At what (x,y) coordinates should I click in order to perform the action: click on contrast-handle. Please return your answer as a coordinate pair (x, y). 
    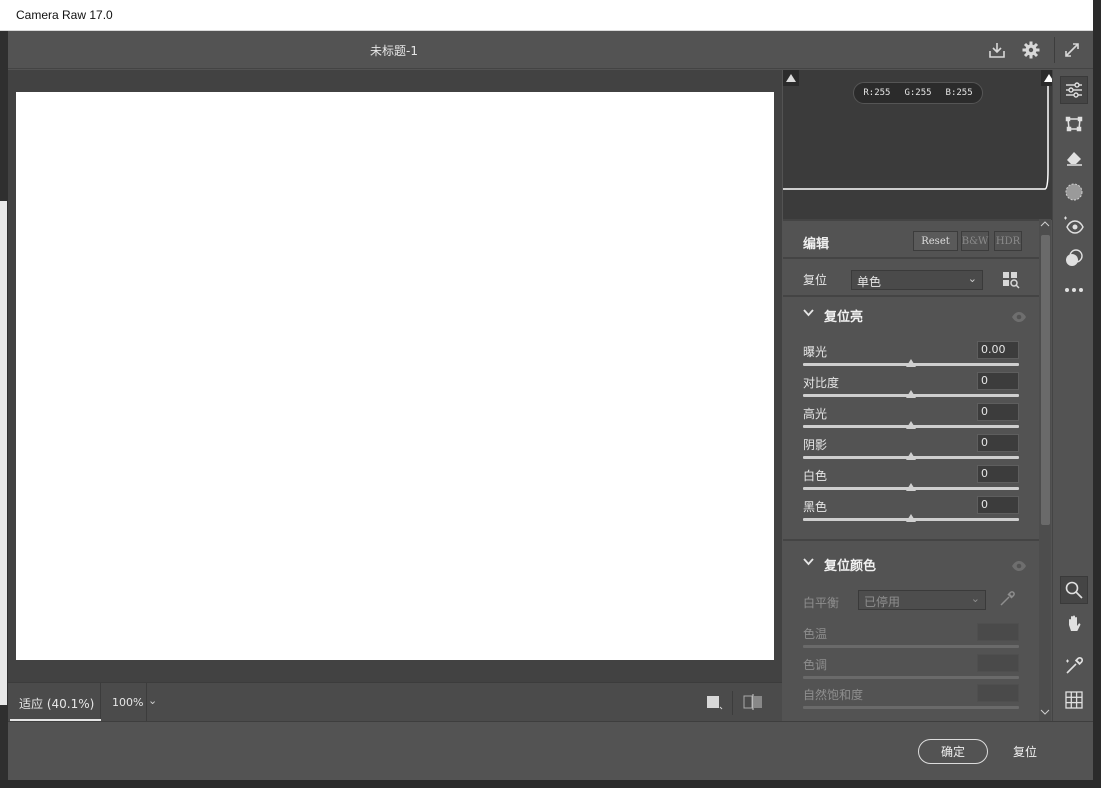
    Looking at the image, I should click on (911, 394).